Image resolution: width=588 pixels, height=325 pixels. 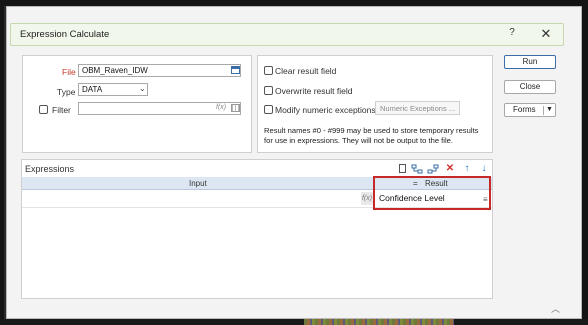 I want to click on delete-row-icon: ✕, so click(x=450, y=169).